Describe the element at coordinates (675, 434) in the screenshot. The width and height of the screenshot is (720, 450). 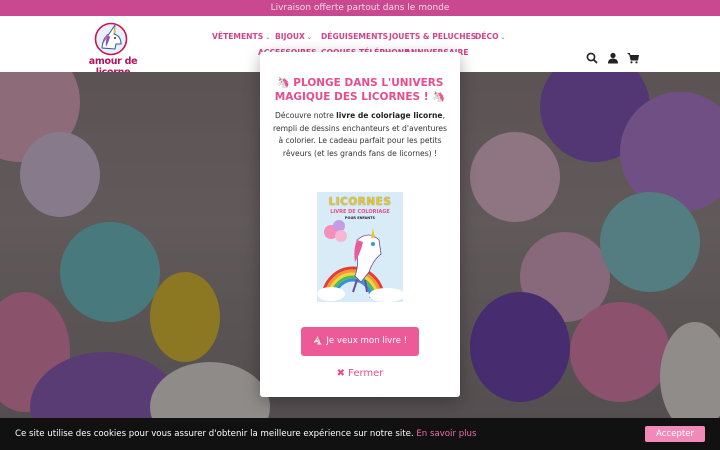
I see `accept-cookies-button: Accepter` at that location.